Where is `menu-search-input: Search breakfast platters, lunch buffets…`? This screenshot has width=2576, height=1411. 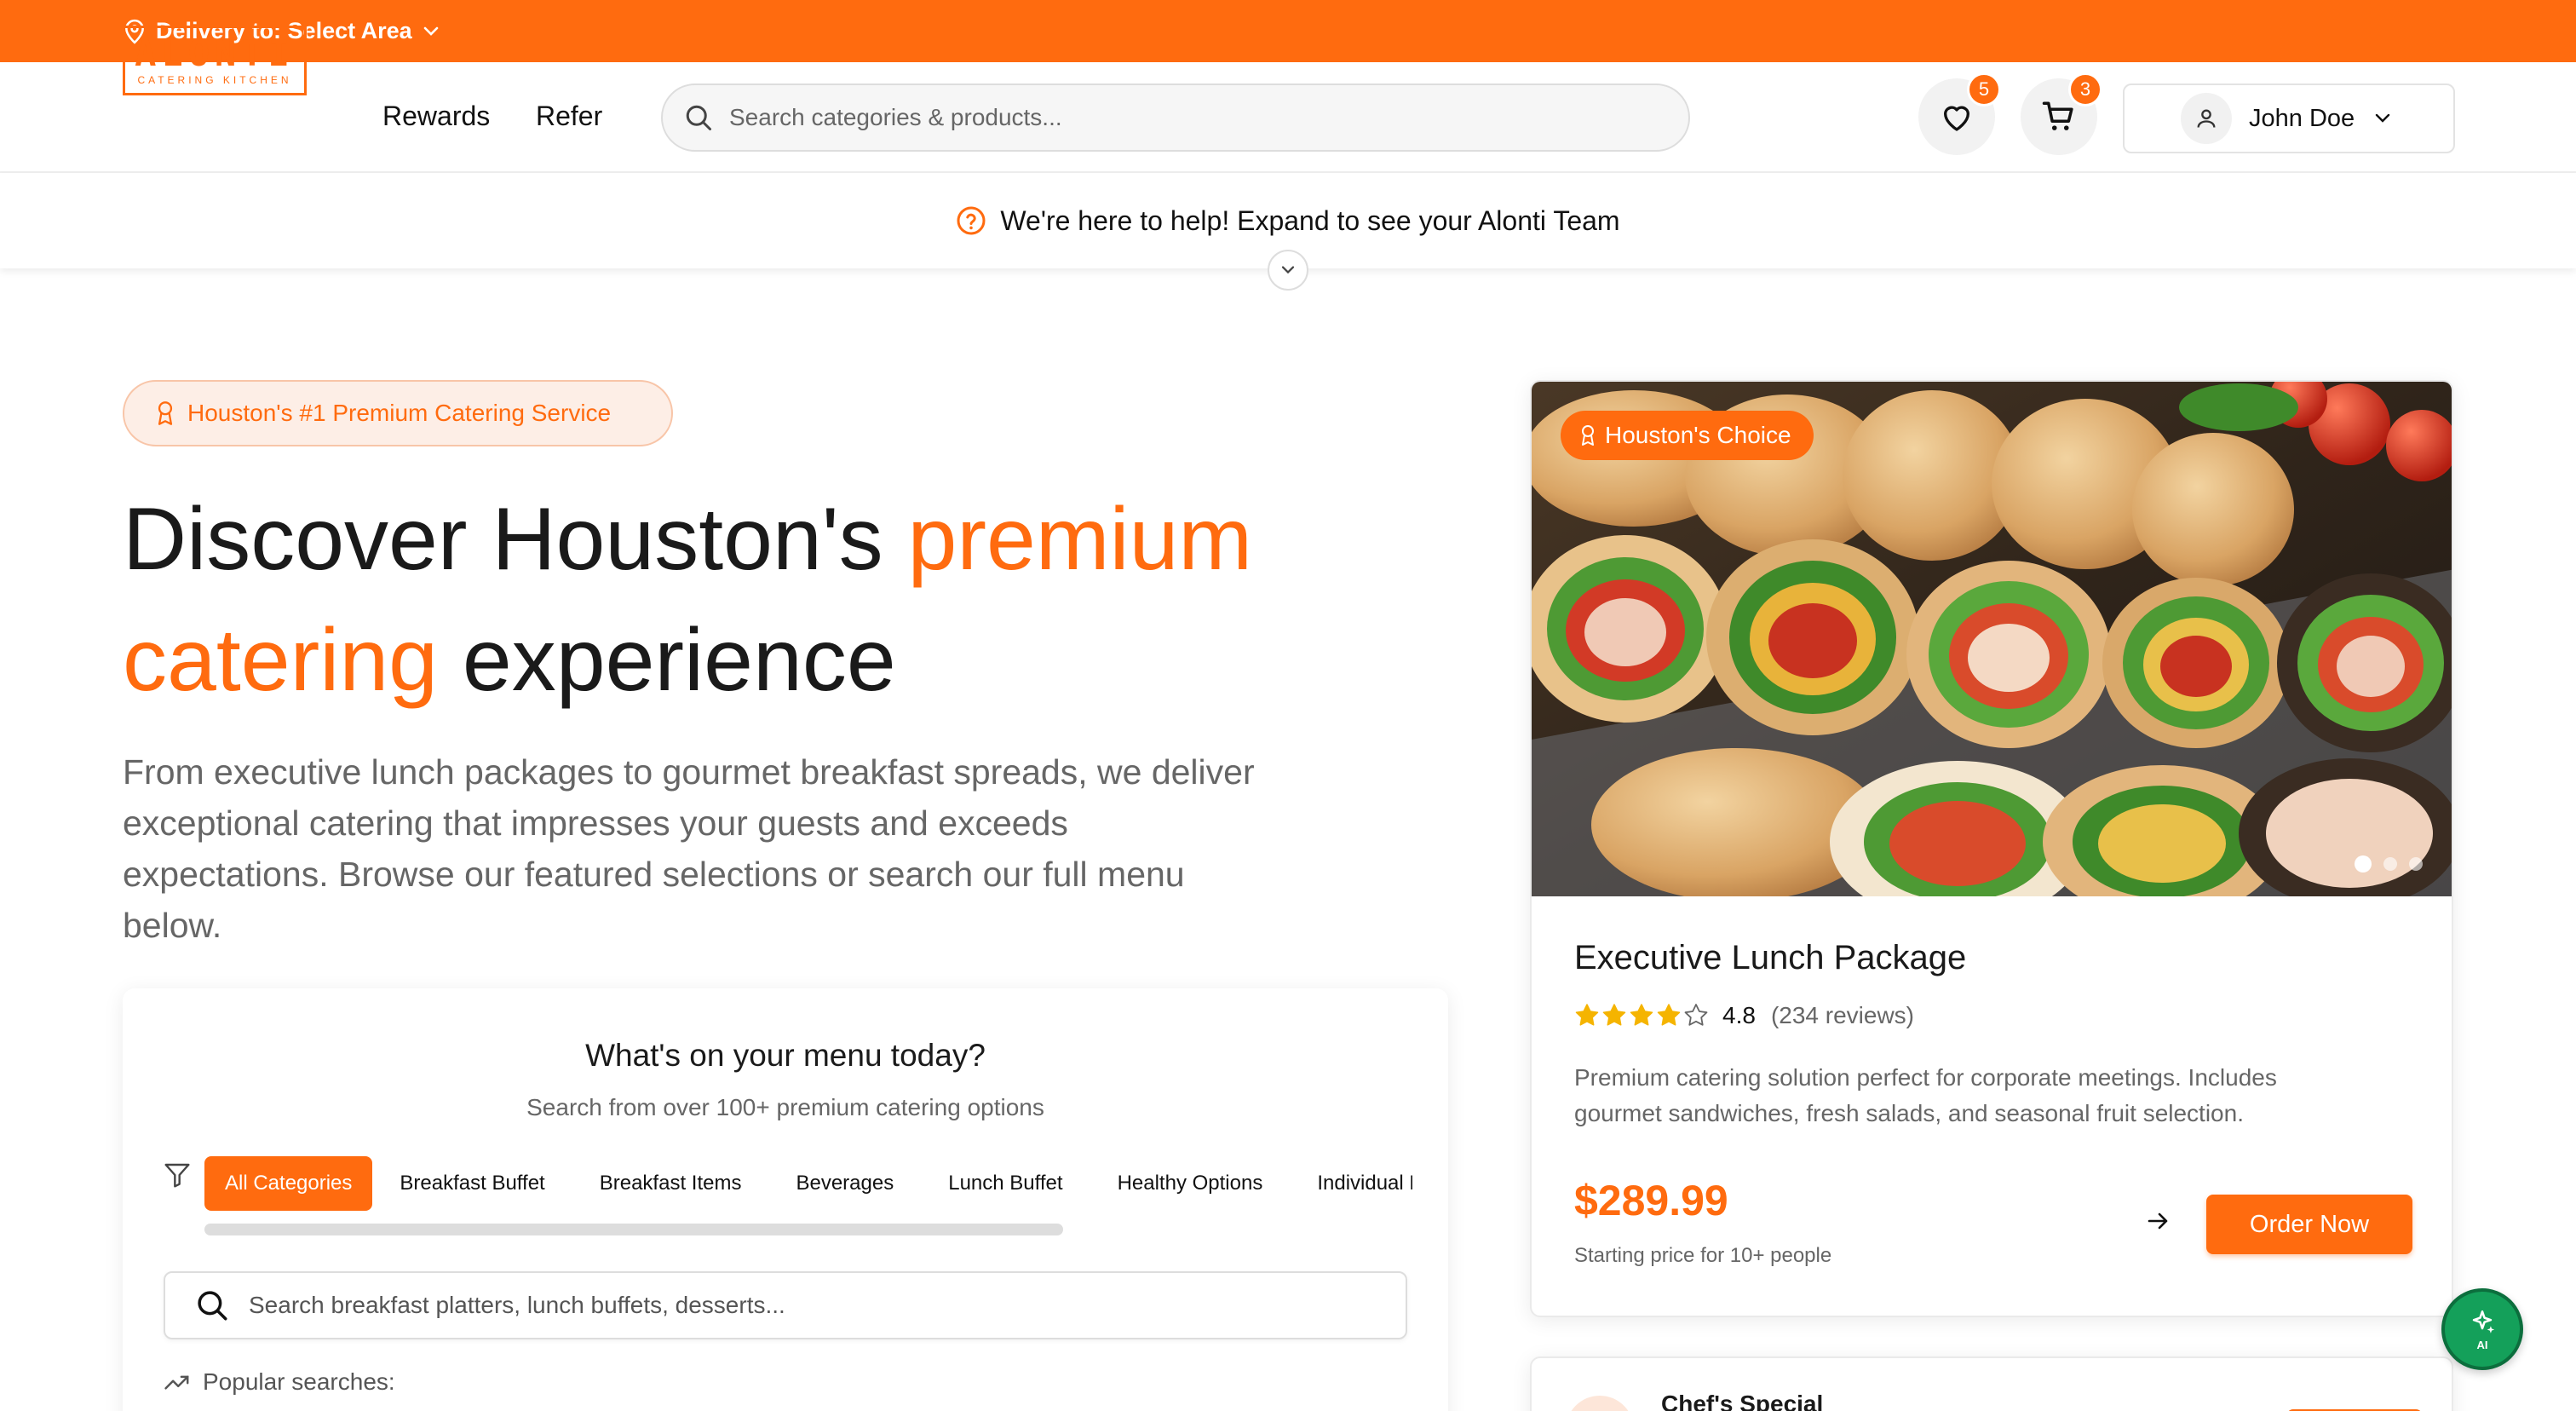
menu-search-input: Search breakfast platters, lunch buffets… is located at coordinates (786, 1305).